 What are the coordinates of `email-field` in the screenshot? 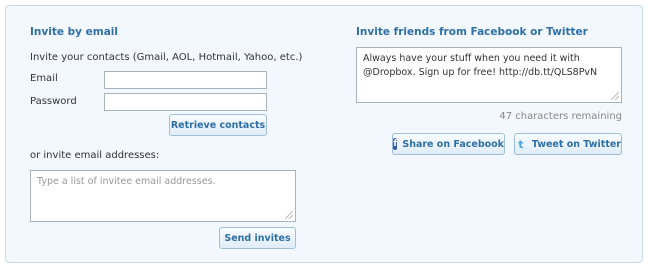 It's located at (185, 80).